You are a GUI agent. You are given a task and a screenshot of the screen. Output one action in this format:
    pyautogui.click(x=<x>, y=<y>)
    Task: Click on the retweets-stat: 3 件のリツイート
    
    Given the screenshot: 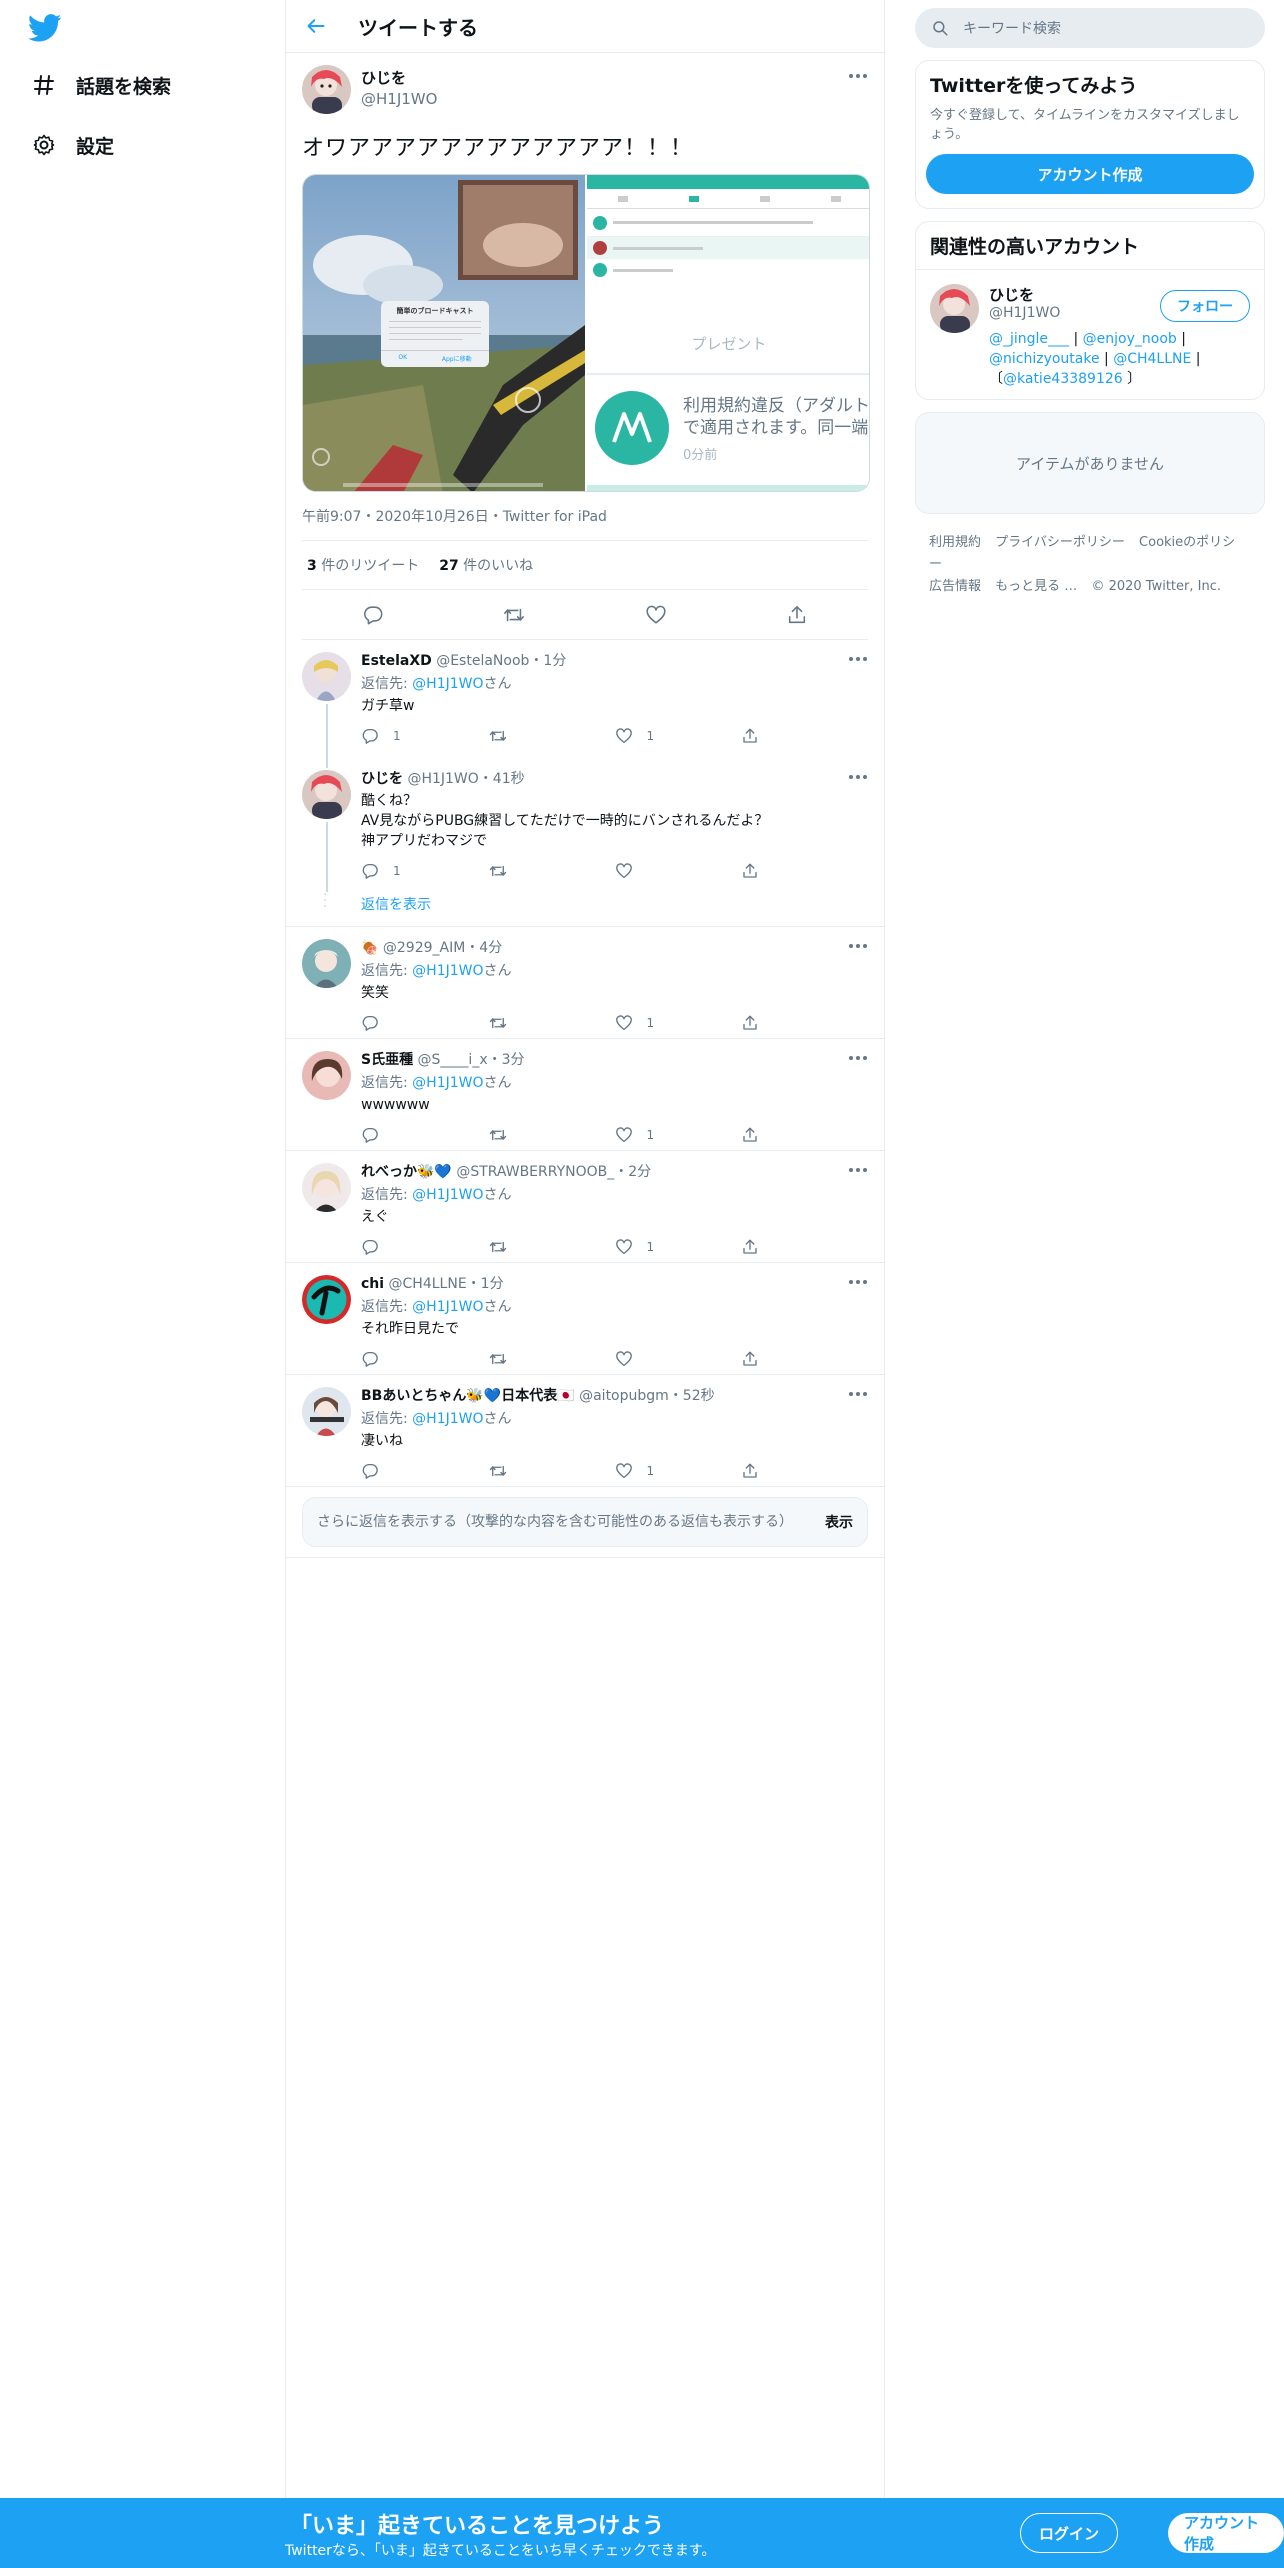 What is the action you would take?
    pyautogui.click(x=363, y=565)
    